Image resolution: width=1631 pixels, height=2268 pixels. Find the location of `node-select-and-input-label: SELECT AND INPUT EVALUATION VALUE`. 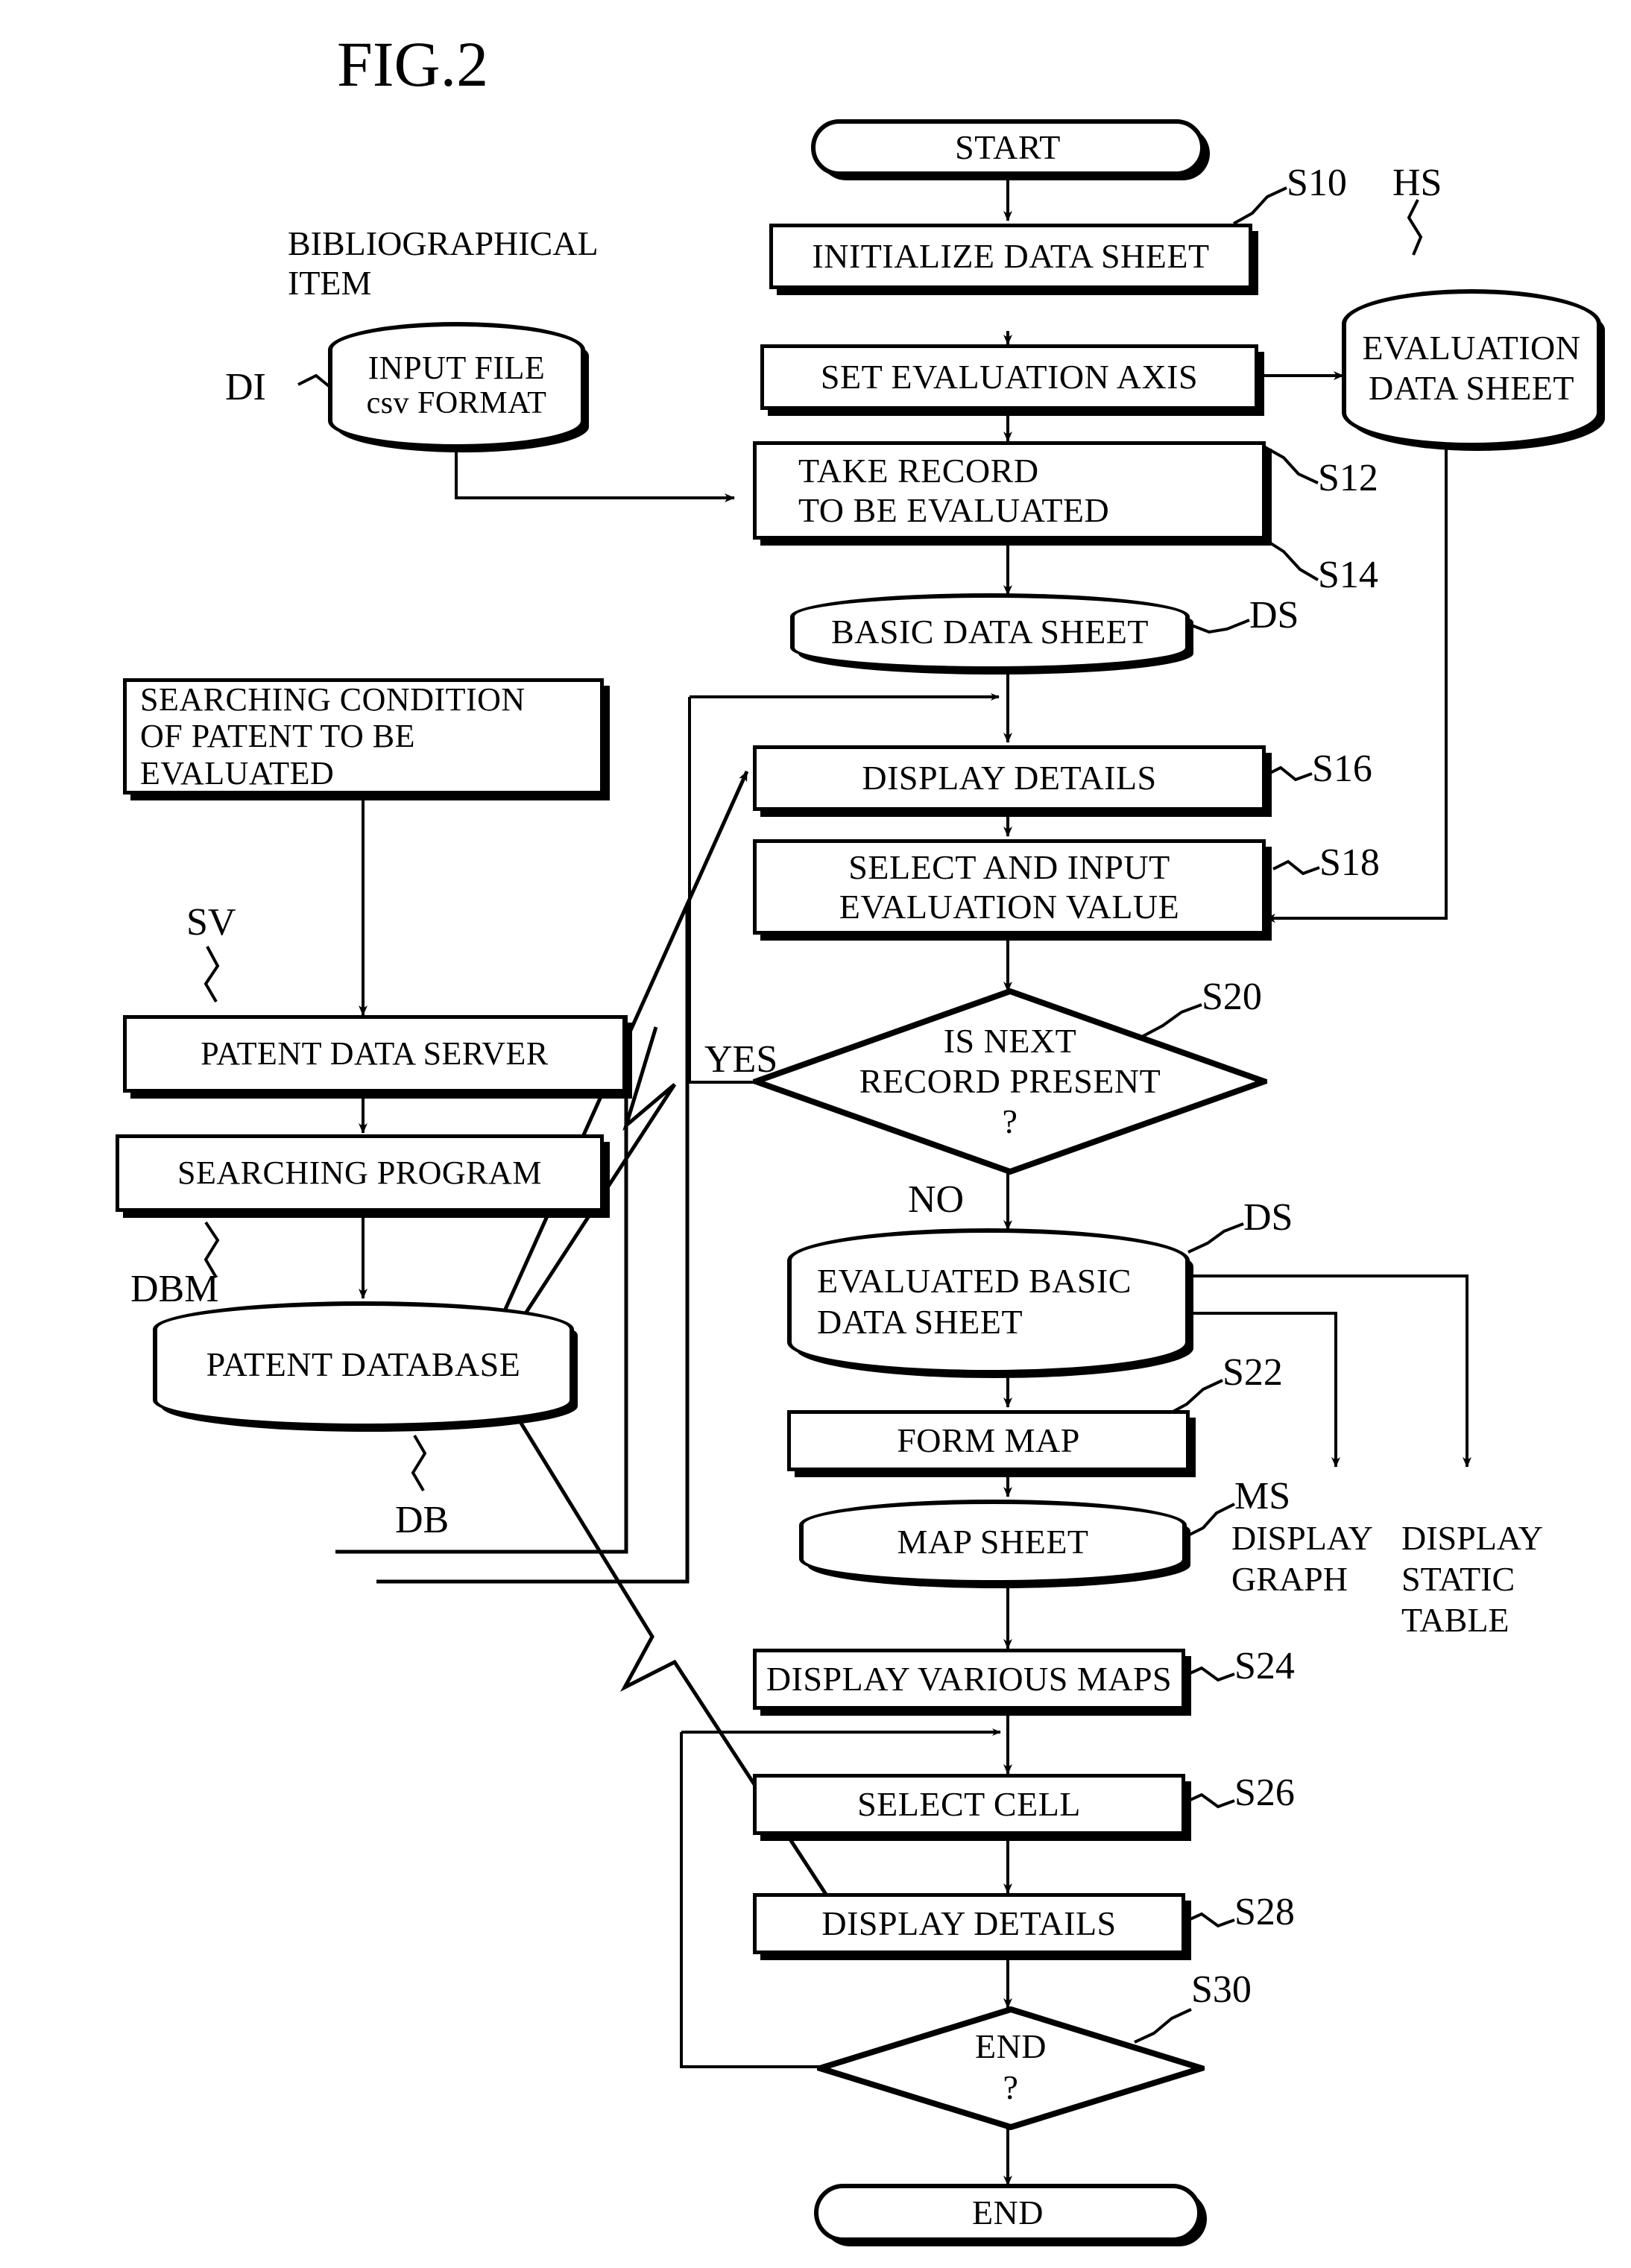

node-select-and-input-label: SELECT AND INPUT EVALUATION VALUE is located at coordinates (1009, 886).